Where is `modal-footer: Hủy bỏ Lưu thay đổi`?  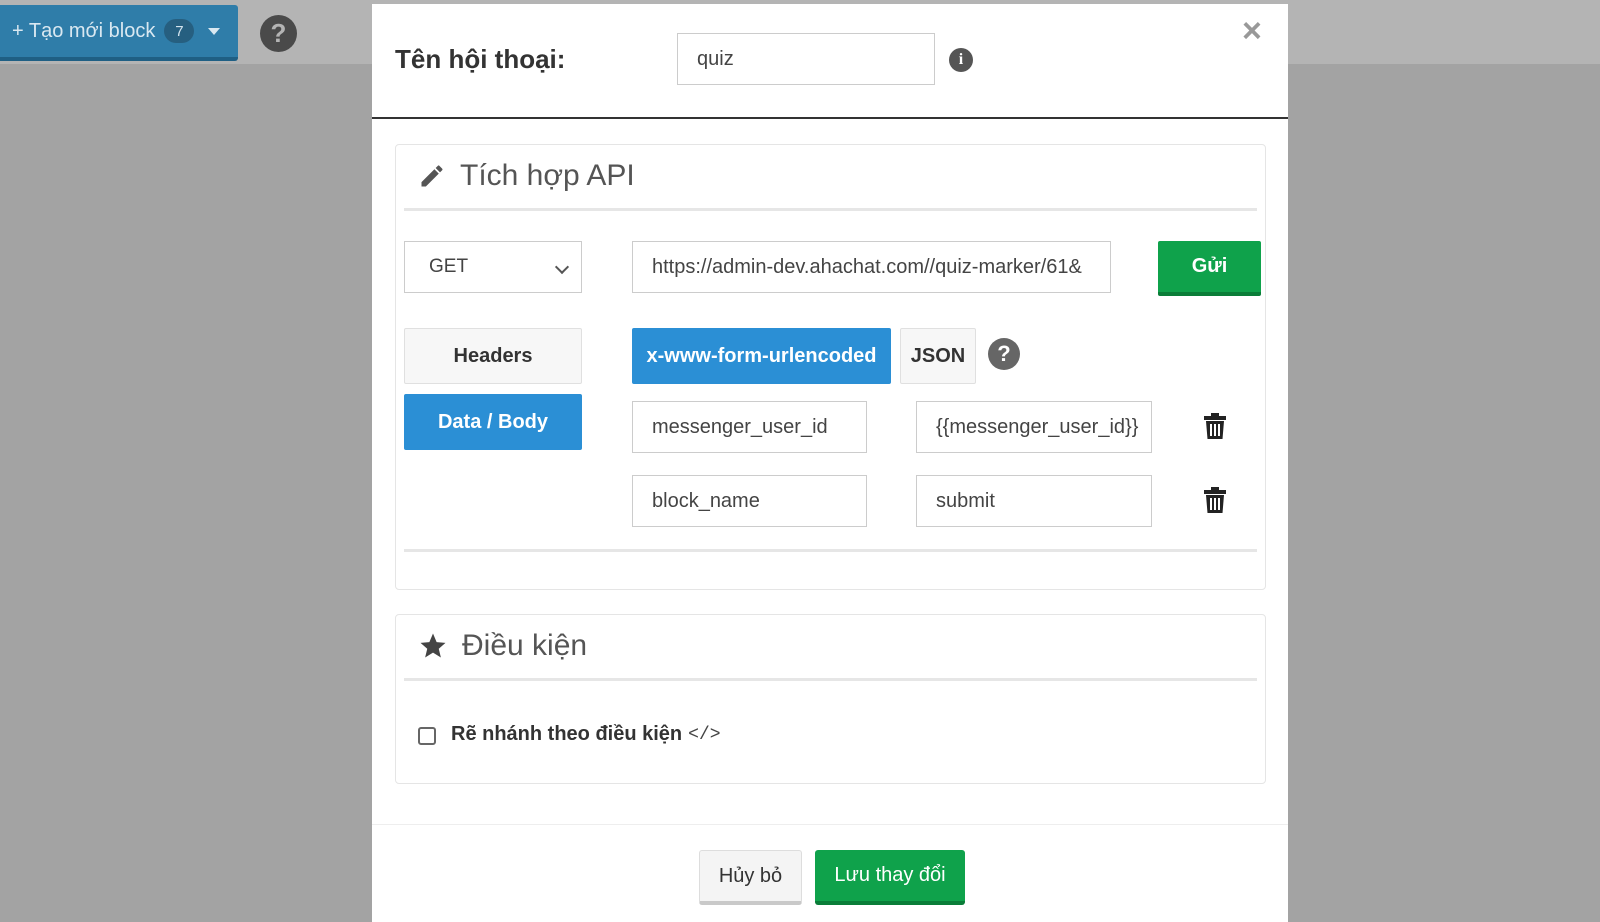
modal-footer: Hủy bỏ Lưu thay đổi is located at coordinates (830, 873).